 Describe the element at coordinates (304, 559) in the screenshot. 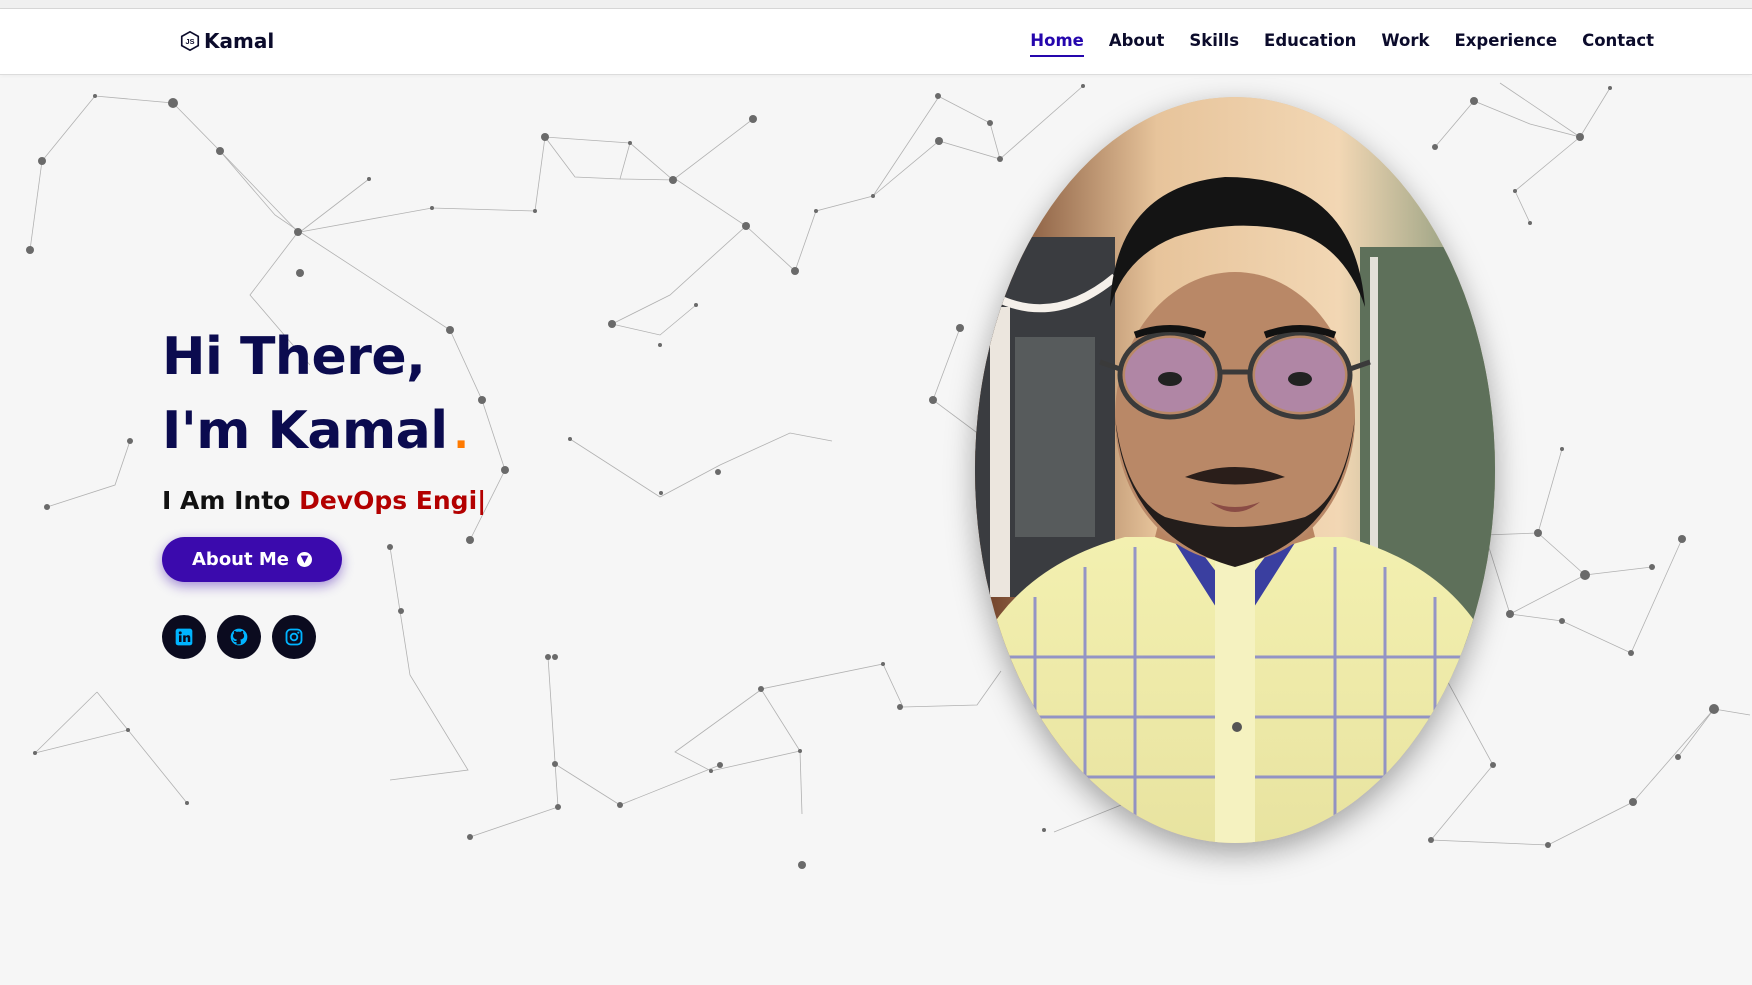

I see `arrow-down-circle-icon: ▼` at that location.